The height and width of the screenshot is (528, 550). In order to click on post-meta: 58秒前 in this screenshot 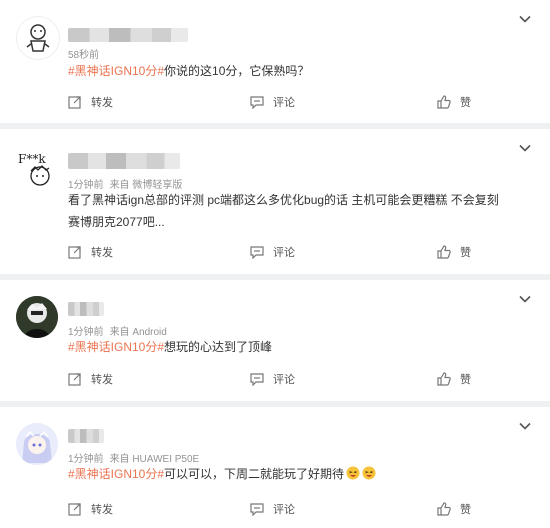, I will do `click(83, 53)`.